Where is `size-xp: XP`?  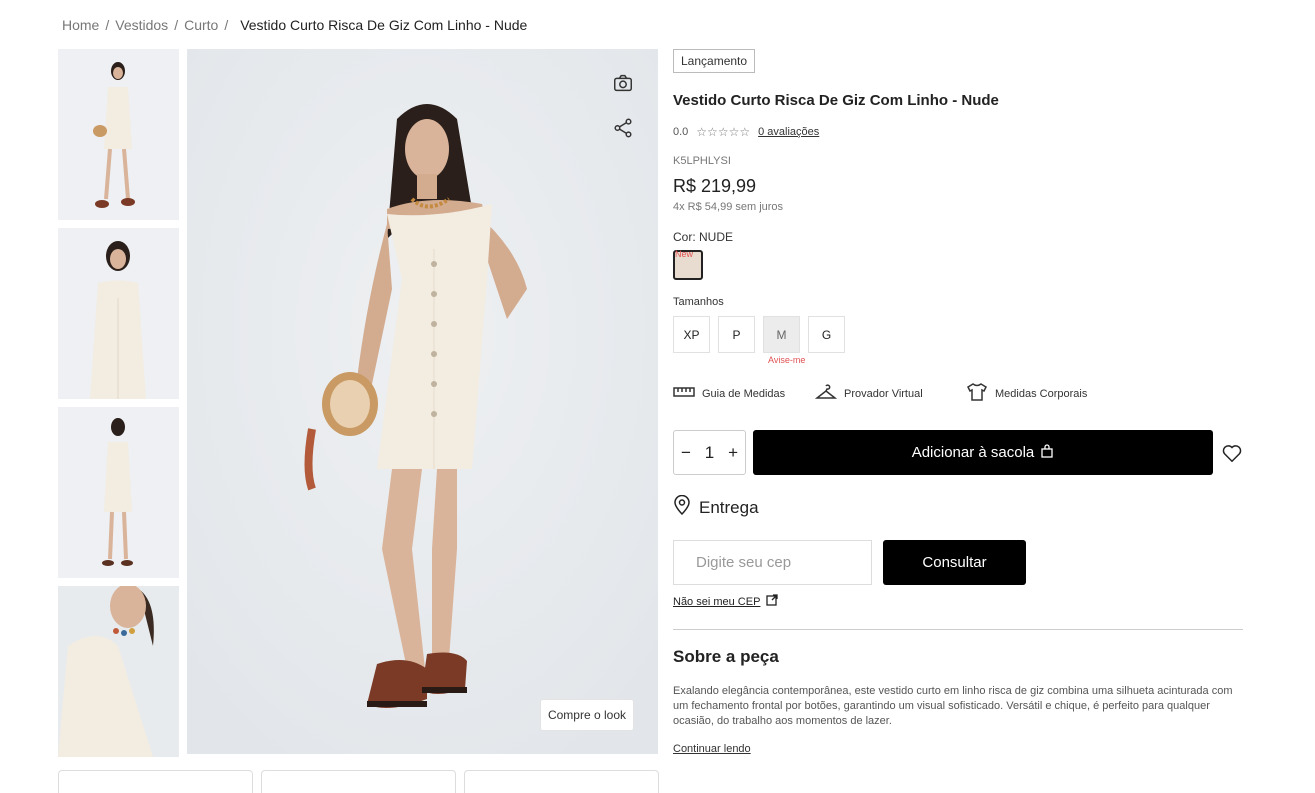
size-xp: XP is located at coordinates (691, 334).